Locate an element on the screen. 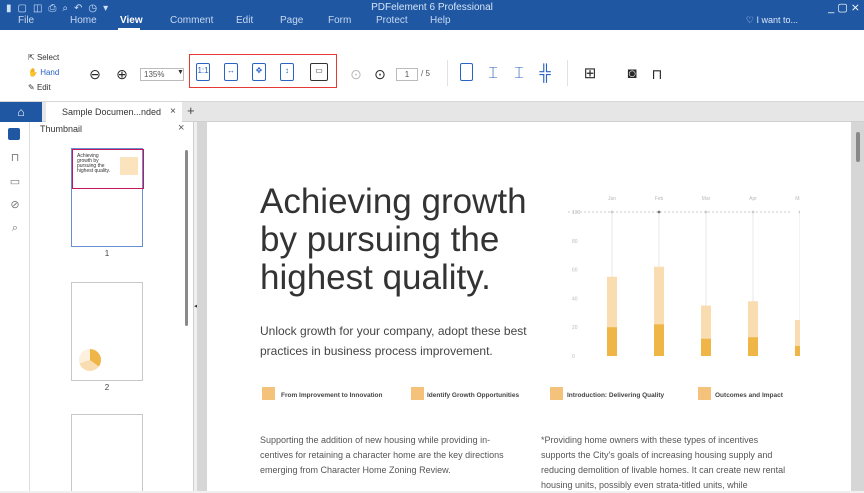 The height and width of the screenshot is (493, 864). fit-width-icon: ↔ is located at coordinates (231, 72).